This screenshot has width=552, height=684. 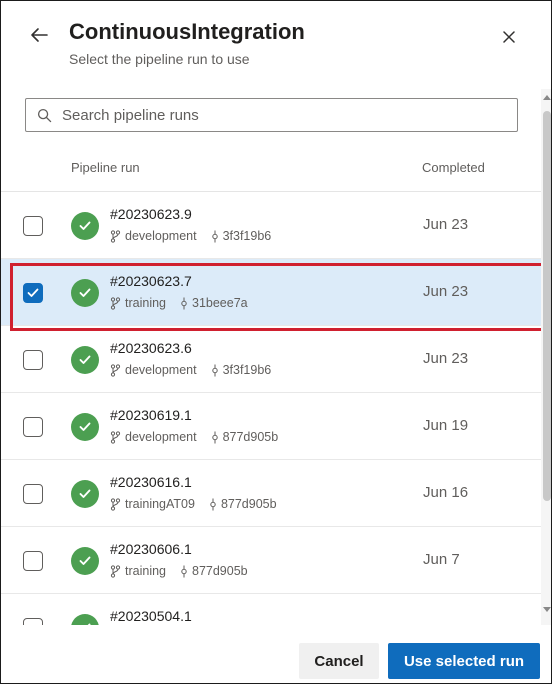 I want to click on checkmark-icon, so click(x=33, y=292).